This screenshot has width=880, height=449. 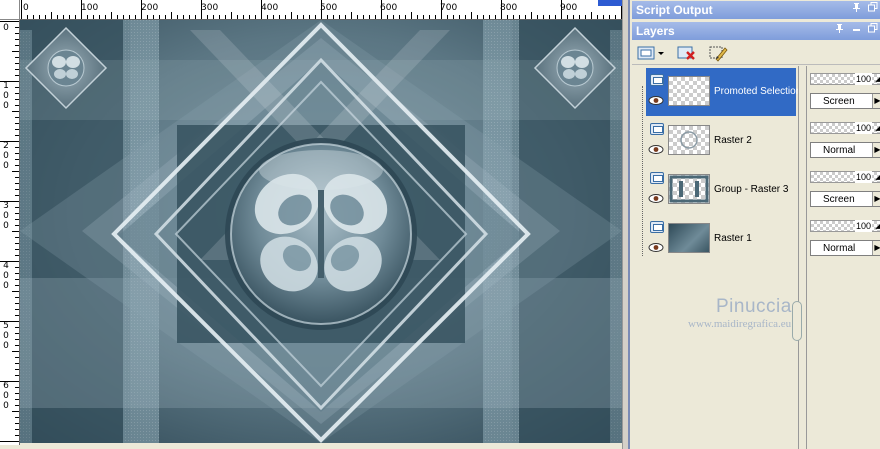 I want to click on delete-layer-icon, so click(x=687, y=53).